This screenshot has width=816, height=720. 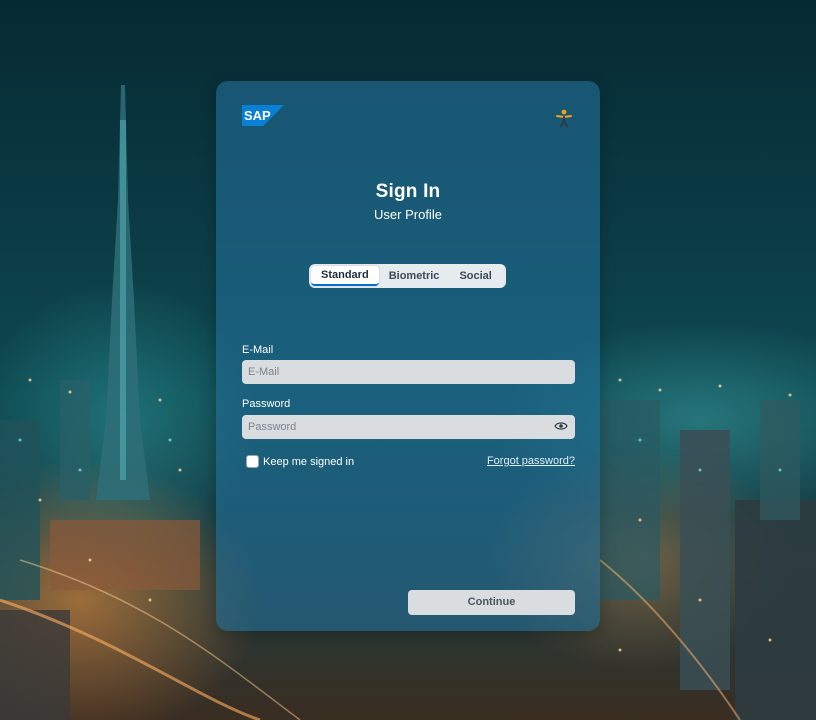 What do you see at coordinates (408, 372) in the screenshot?
I see `email-field` at bounding box center [408, 372].